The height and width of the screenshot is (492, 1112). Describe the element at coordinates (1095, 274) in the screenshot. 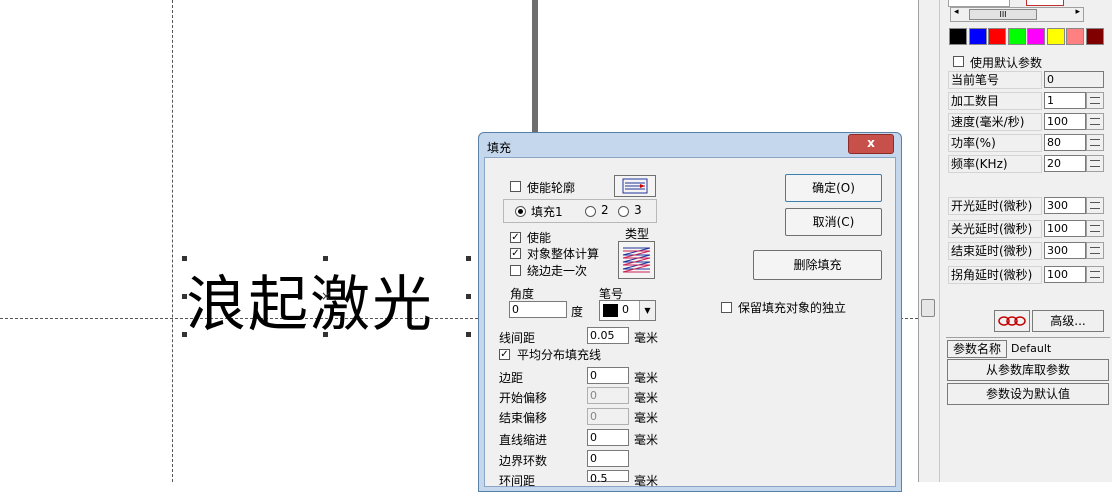

I see `corner-delay-spinner` at that location.